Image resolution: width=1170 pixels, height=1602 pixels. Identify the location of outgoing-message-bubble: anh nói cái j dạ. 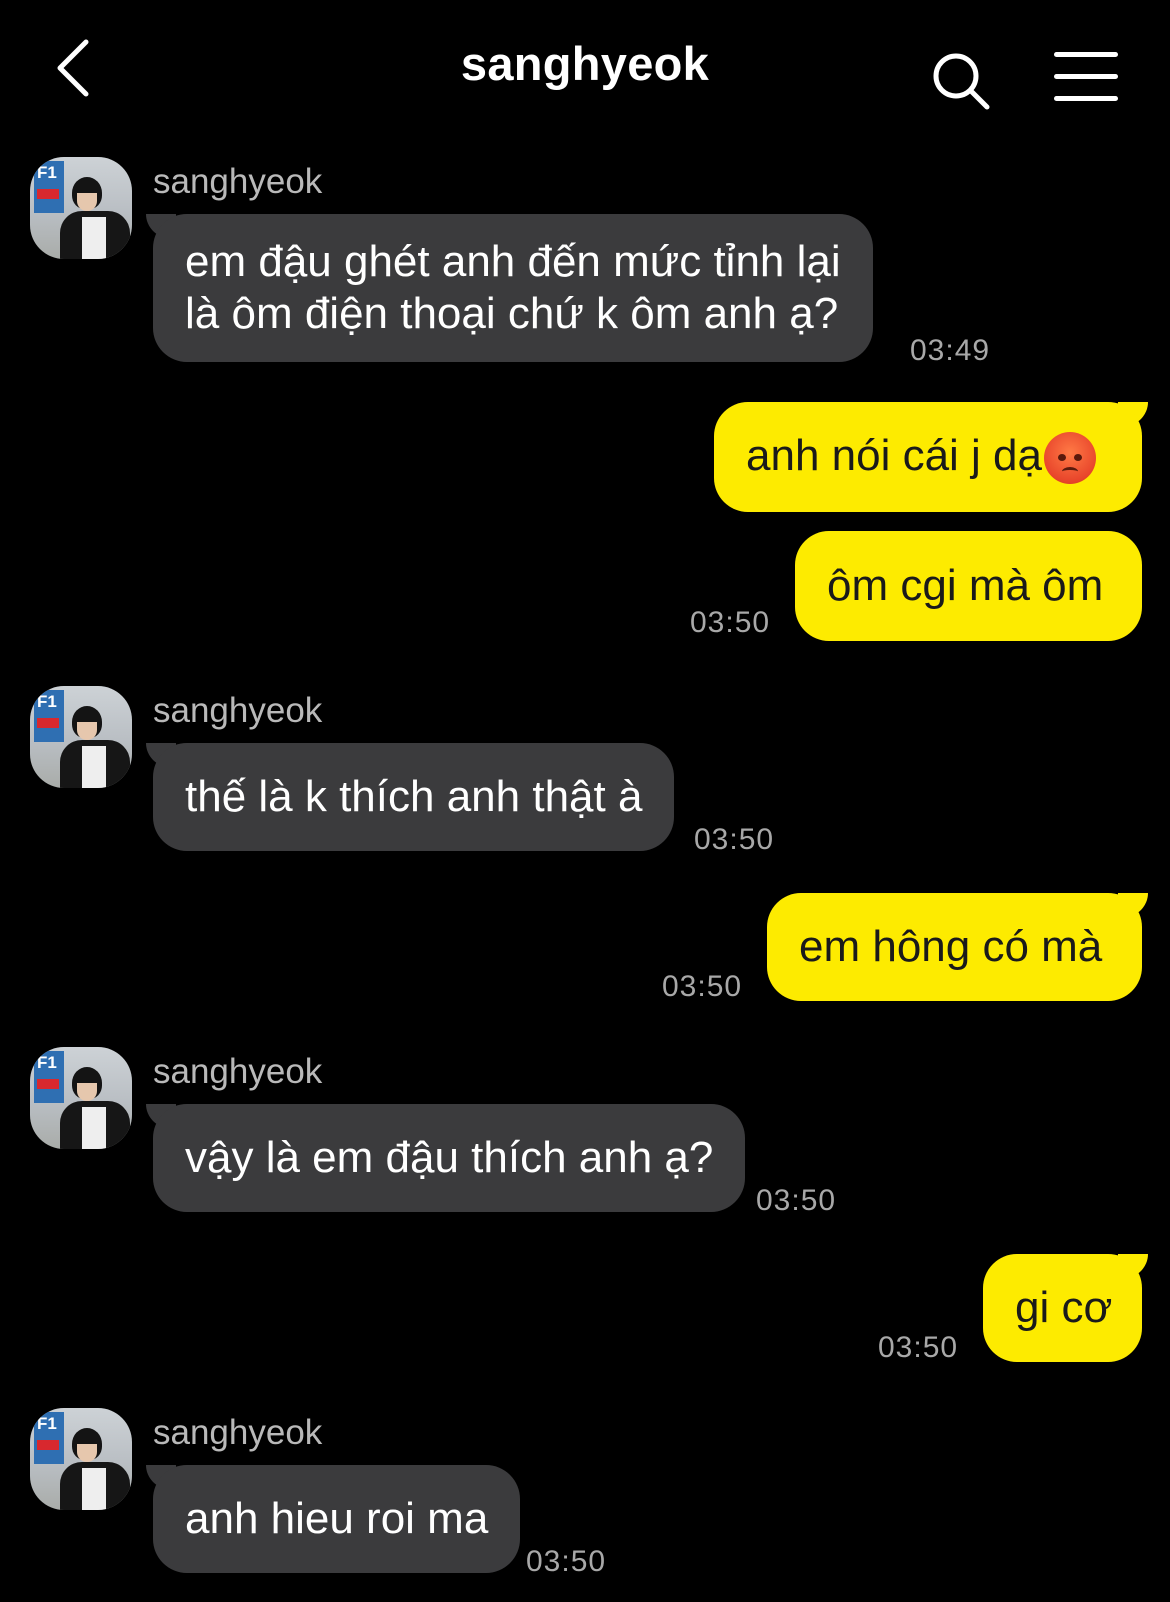
(928, 457).